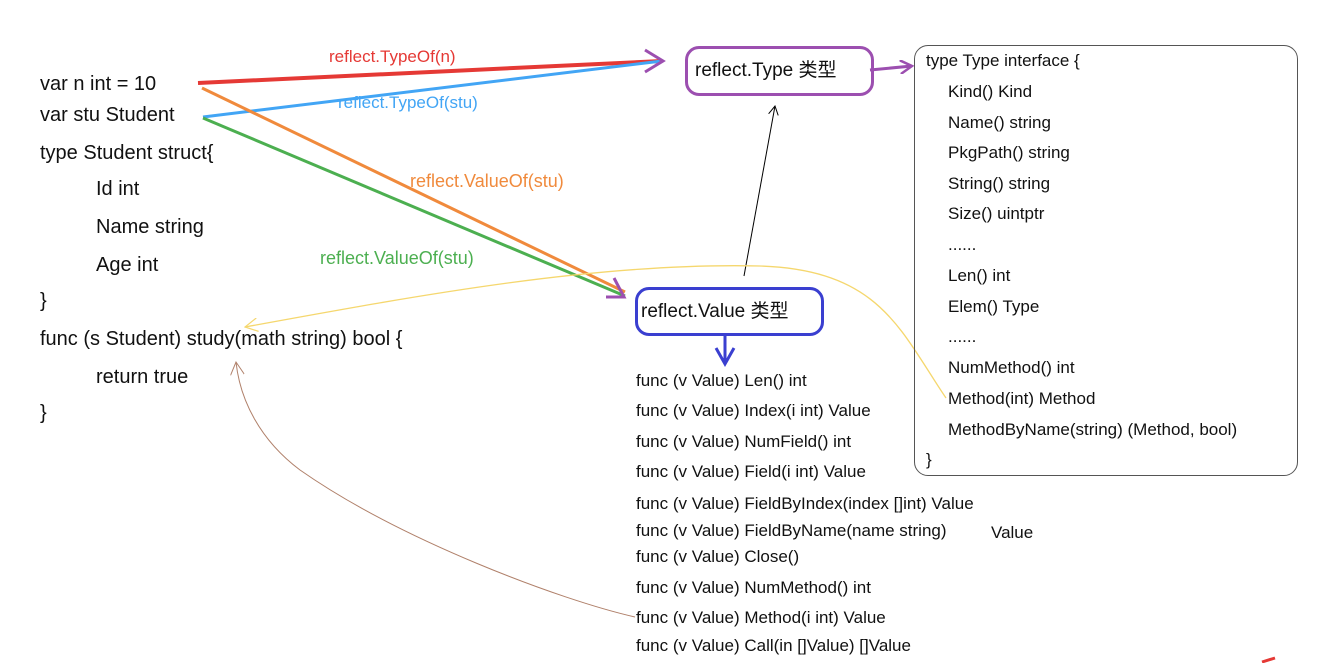 The height and width of the screenshot is (663, 1329). I want to click on value-method: func (v Value) Index(i int) Value, so click(753, 410).